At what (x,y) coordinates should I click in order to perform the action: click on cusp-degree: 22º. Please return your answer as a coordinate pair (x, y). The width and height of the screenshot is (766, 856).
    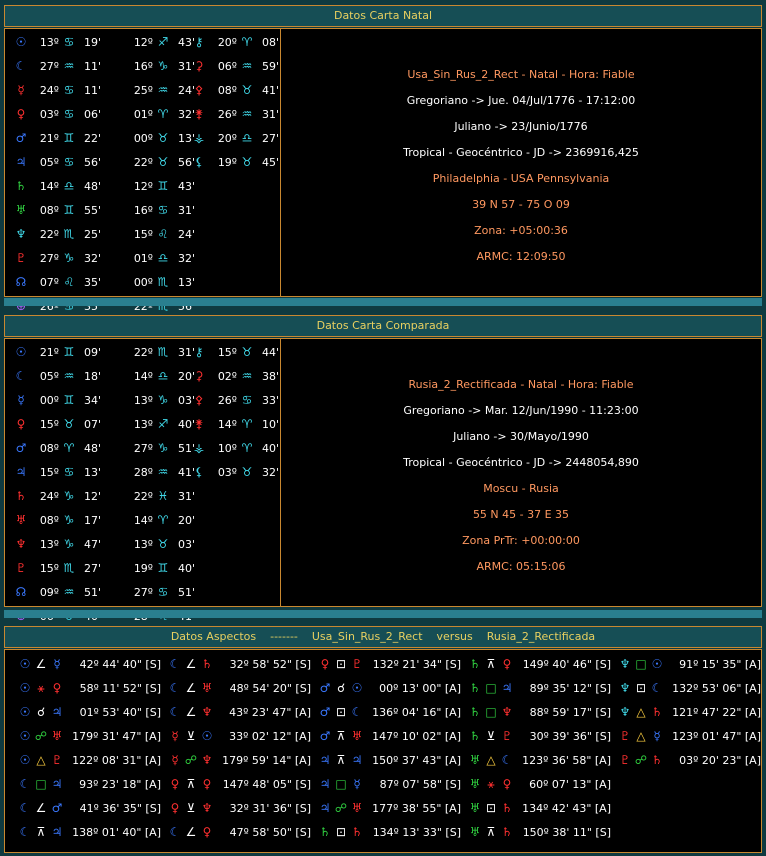
    Looking at the image, I should click on (143, 496).